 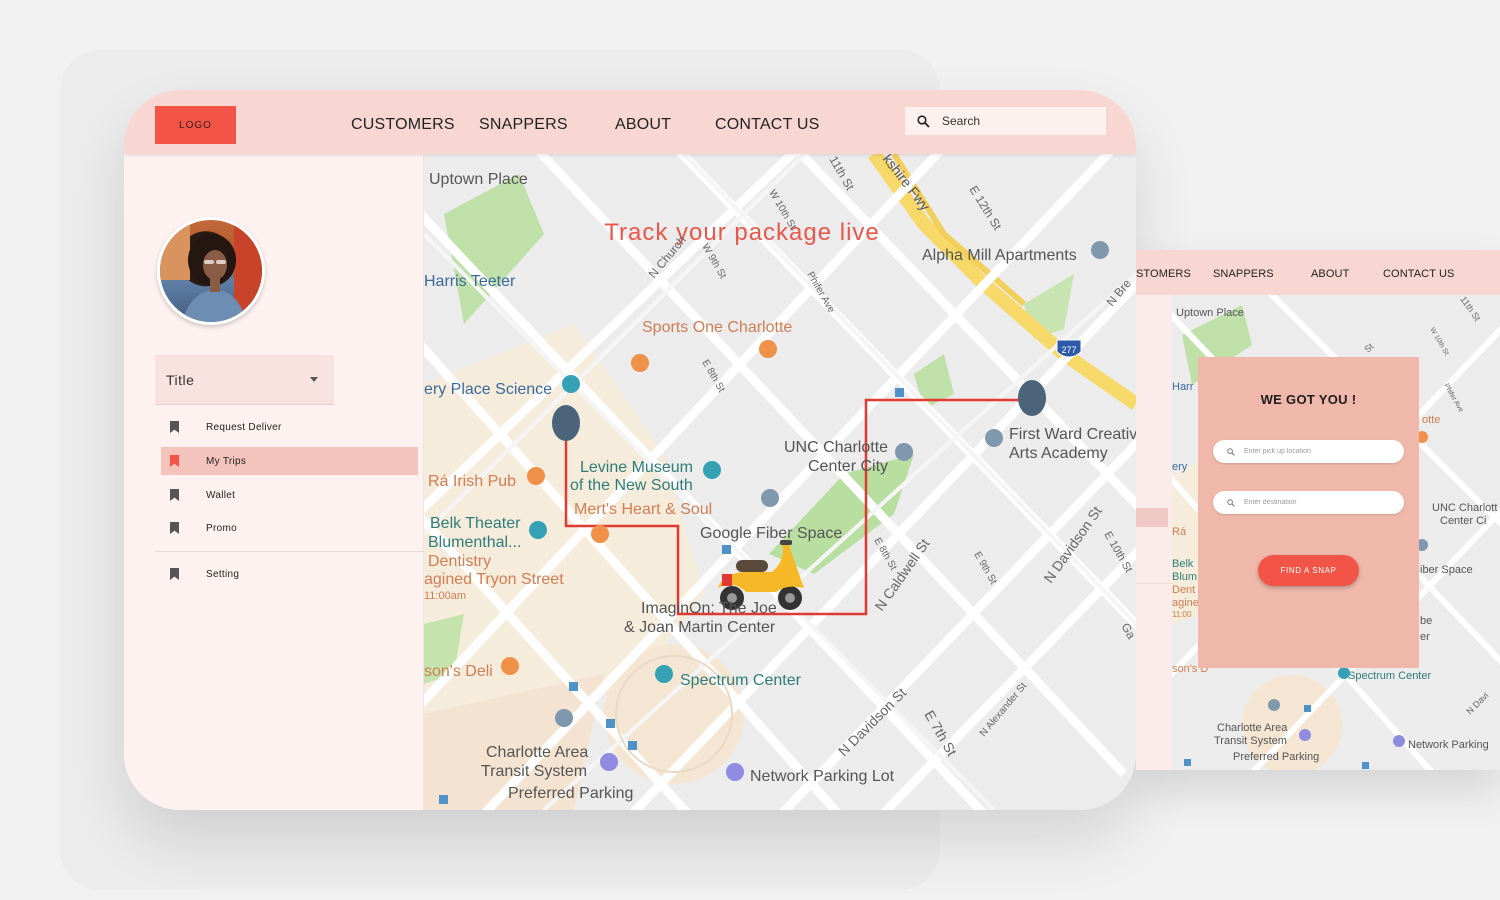 What do you see at coordinates (221, 528) in the screenshot?
I see `sidebar-item-label: Promo` at bounding box center [221, 528].